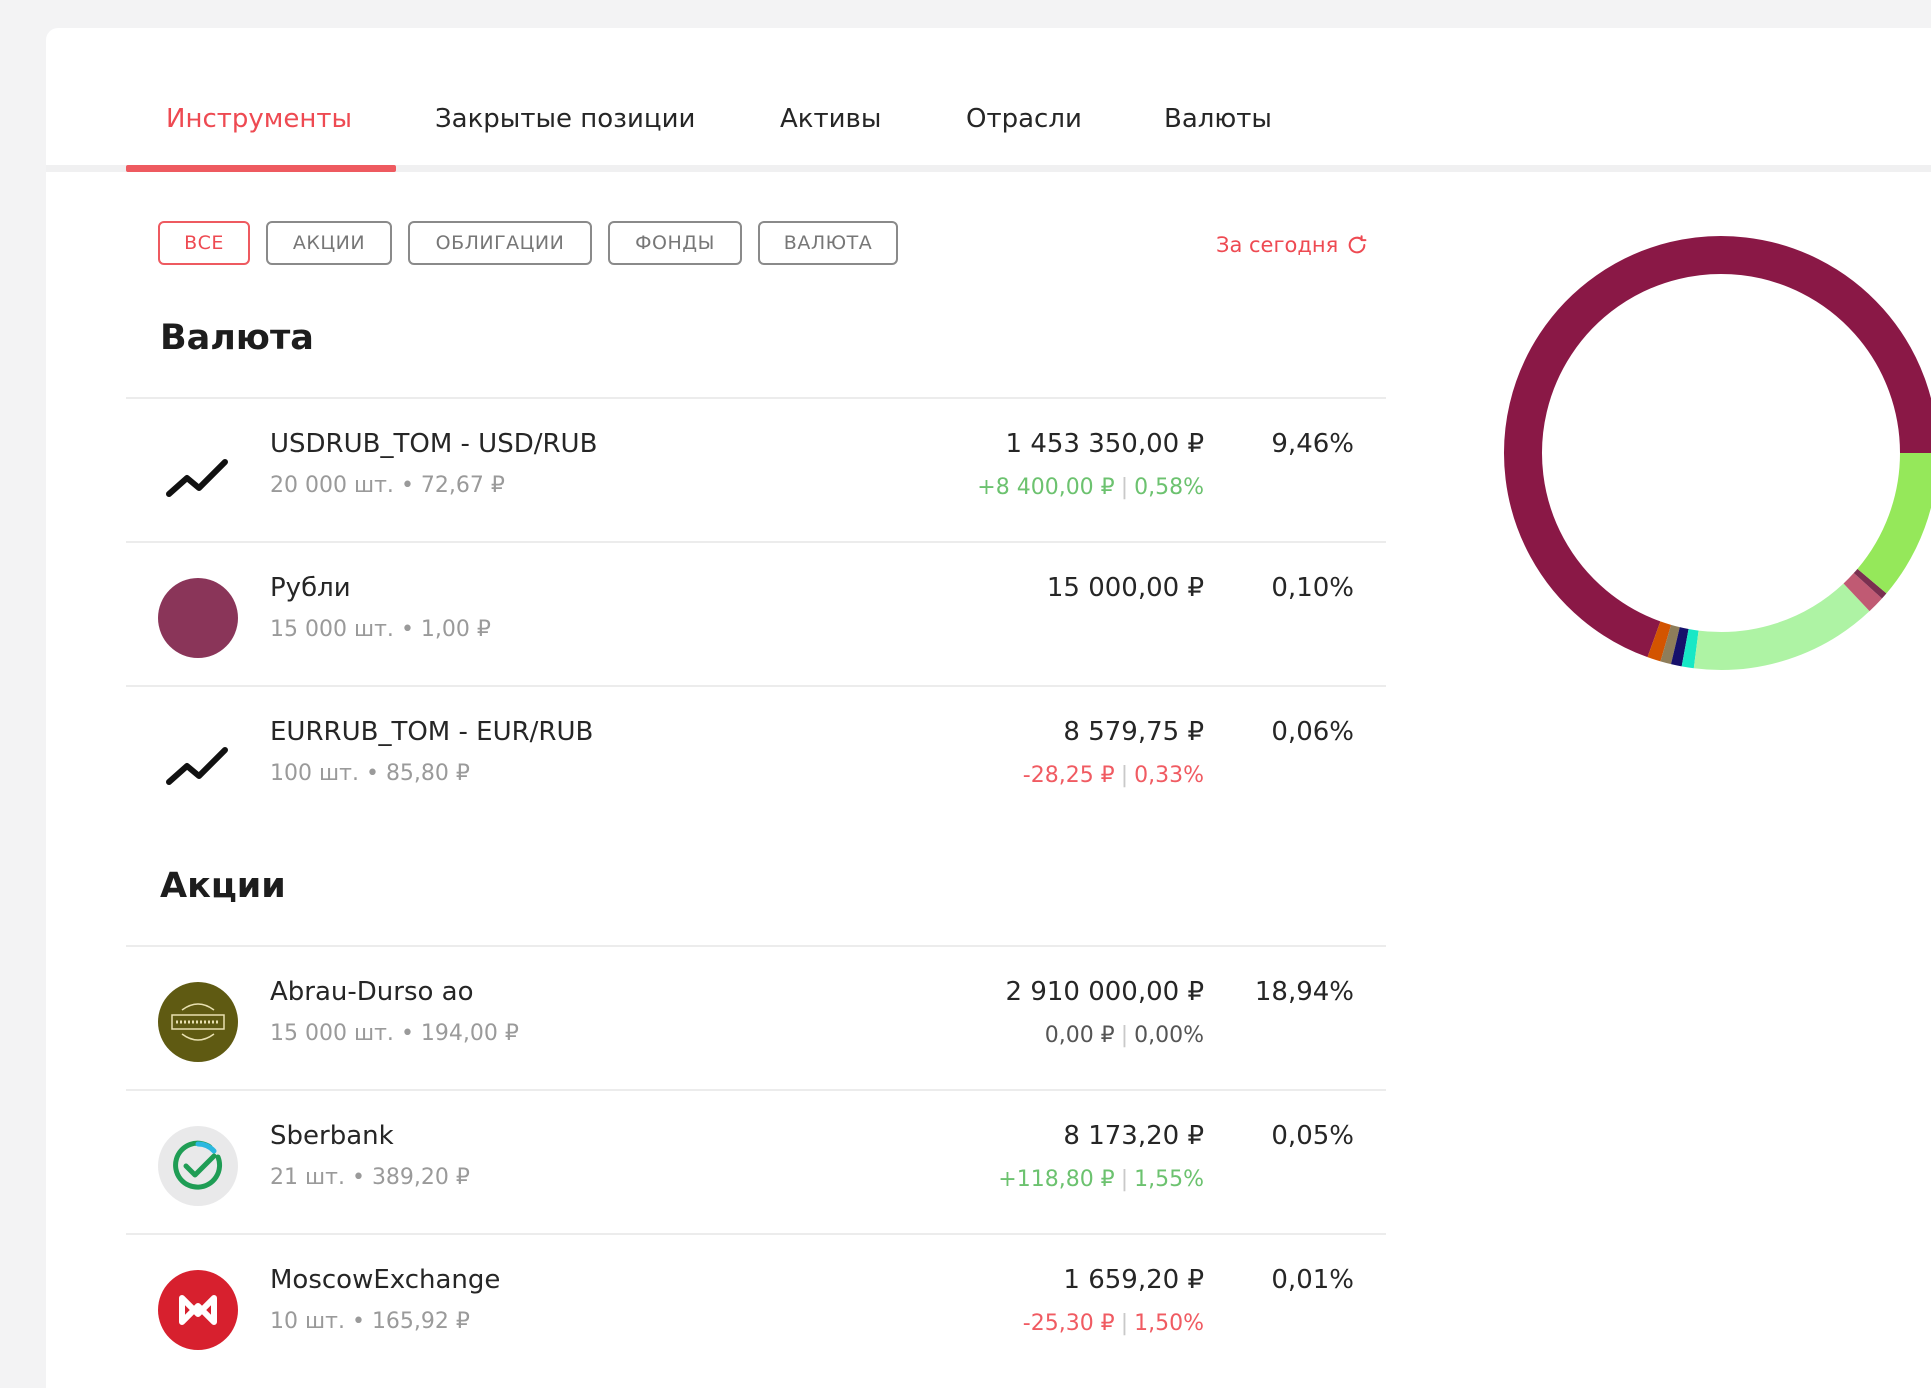  What do you see at coordinates (1133, 732) in the screenshot?
I see `instrument-value: 8 579,75 ₽` at bounding box center [1133, 732].